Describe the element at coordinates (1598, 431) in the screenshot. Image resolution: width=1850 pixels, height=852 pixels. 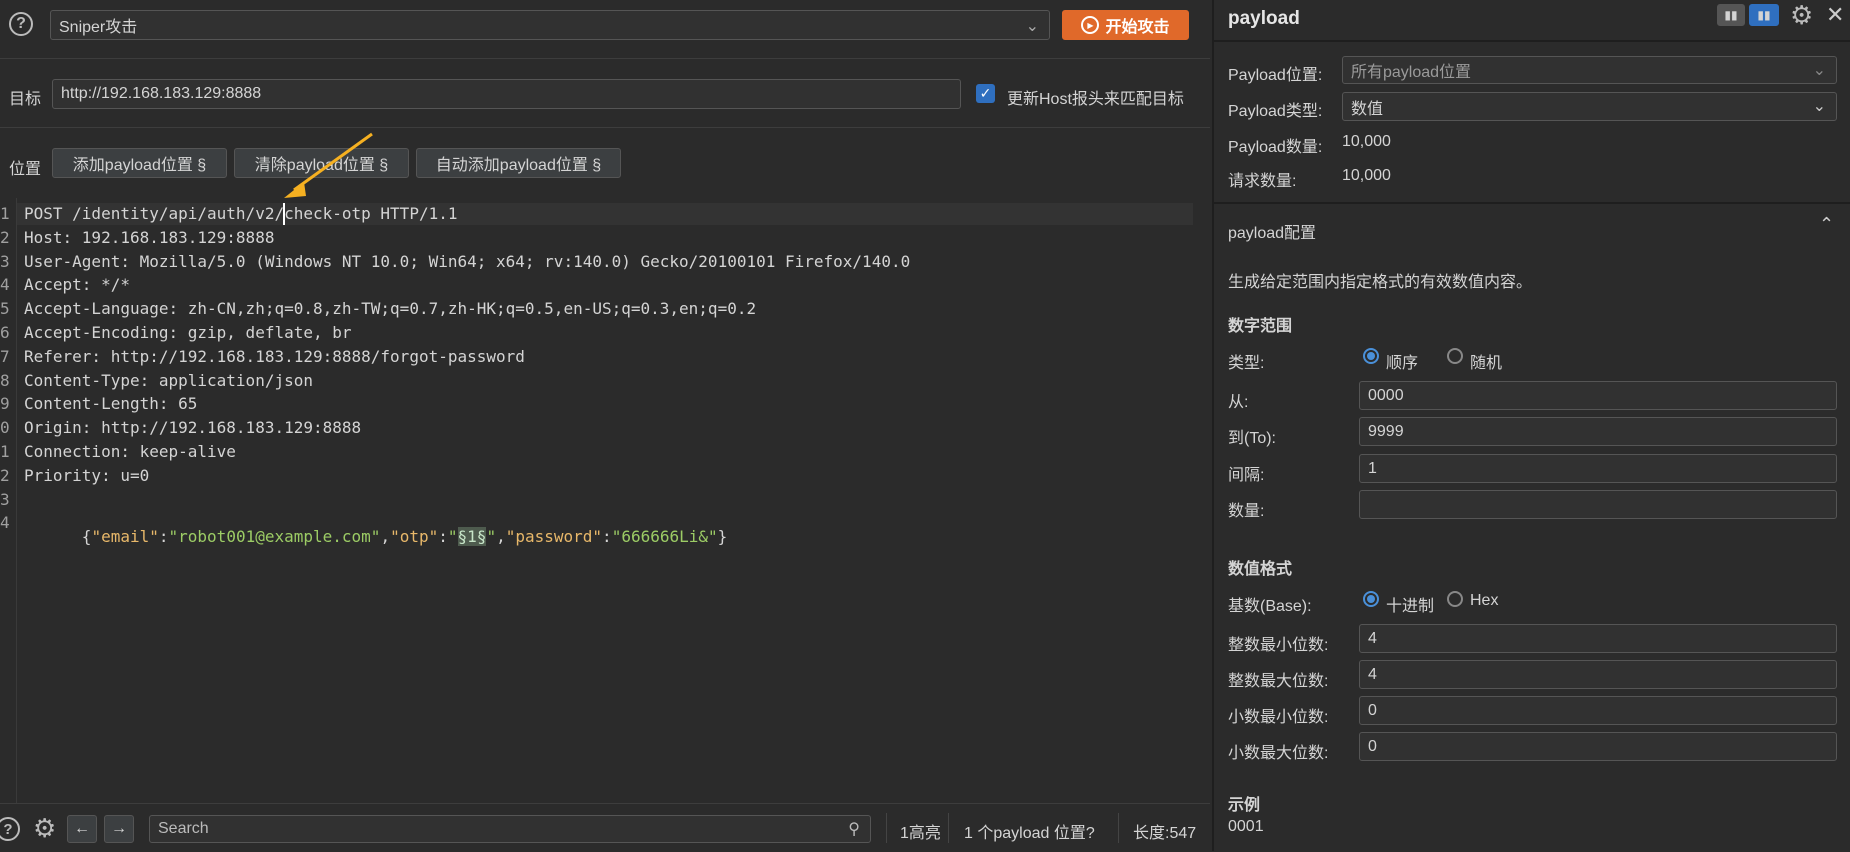
I see `to-input: 9999` at that location.